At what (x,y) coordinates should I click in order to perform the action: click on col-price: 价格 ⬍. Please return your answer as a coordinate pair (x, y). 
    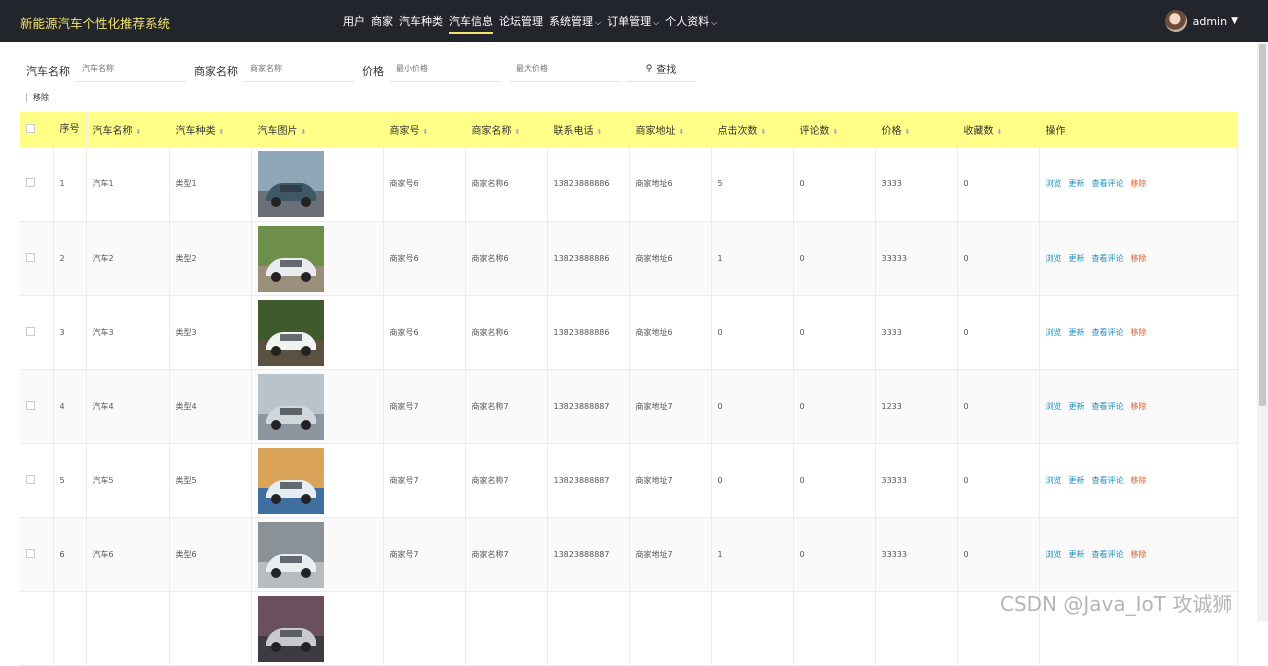
    Looking at the image, I should click on (916, 129).